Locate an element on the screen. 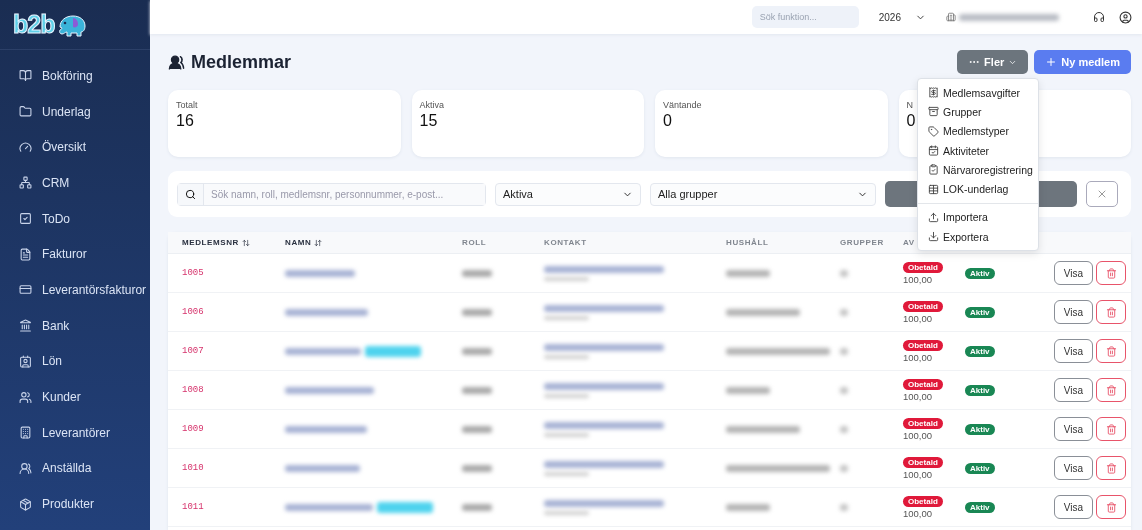  sidebar-item: Lön is located at coordinates (75, 361).